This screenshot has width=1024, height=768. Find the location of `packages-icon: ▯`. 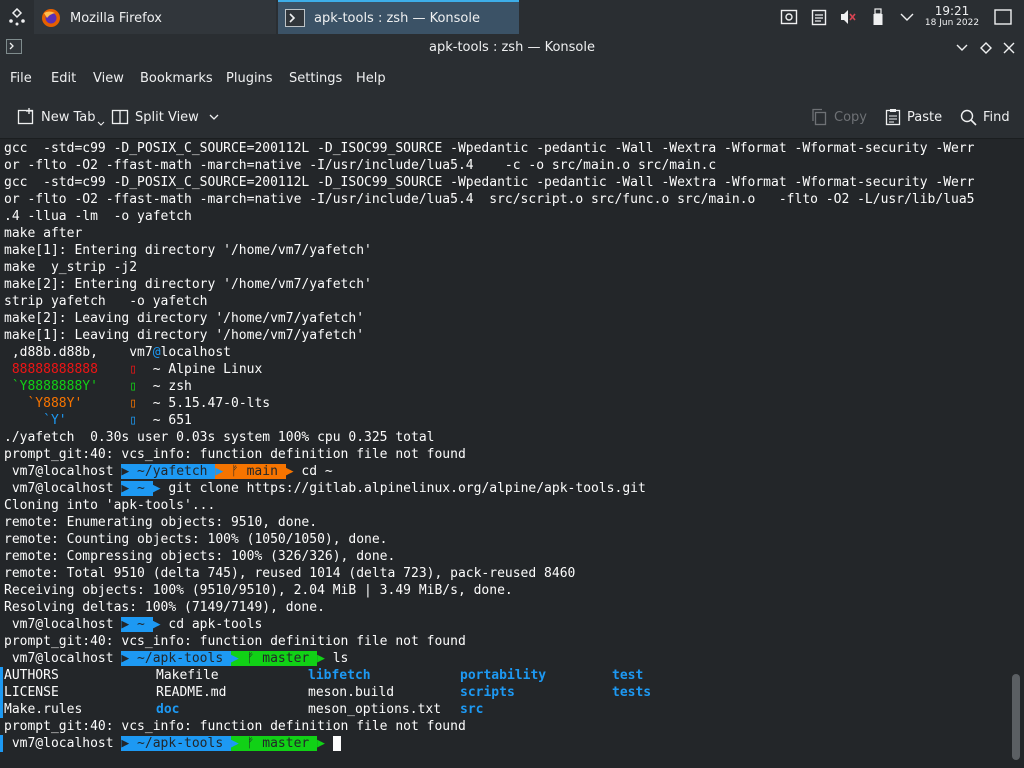

packages-icon: ▯ is located at coordinates (133, 420).